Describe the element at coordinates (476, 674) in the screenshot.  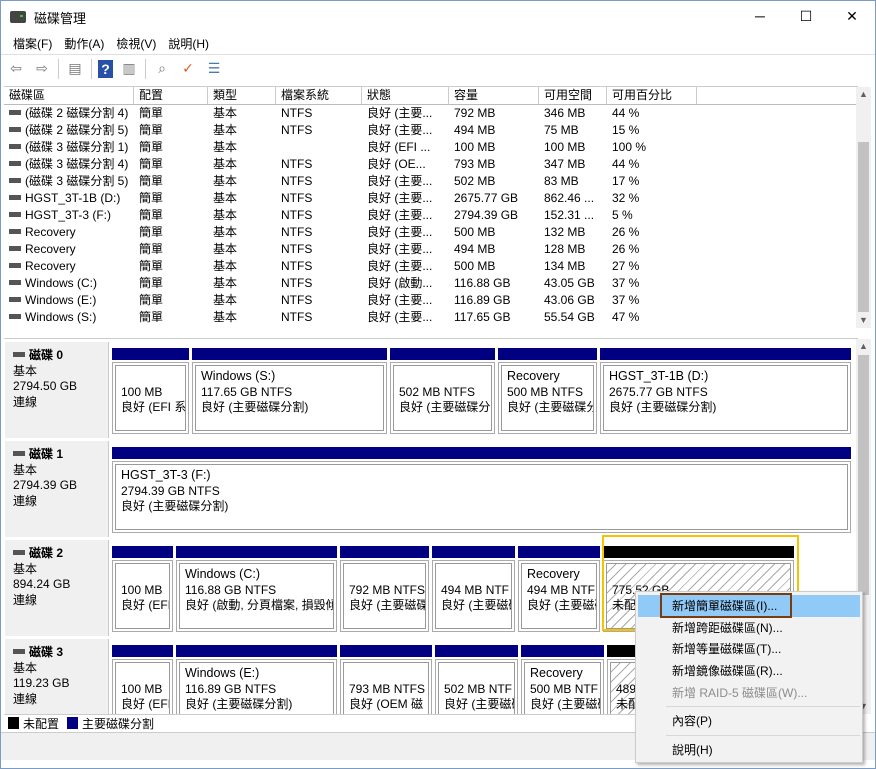
I see `partition-line` at that location.